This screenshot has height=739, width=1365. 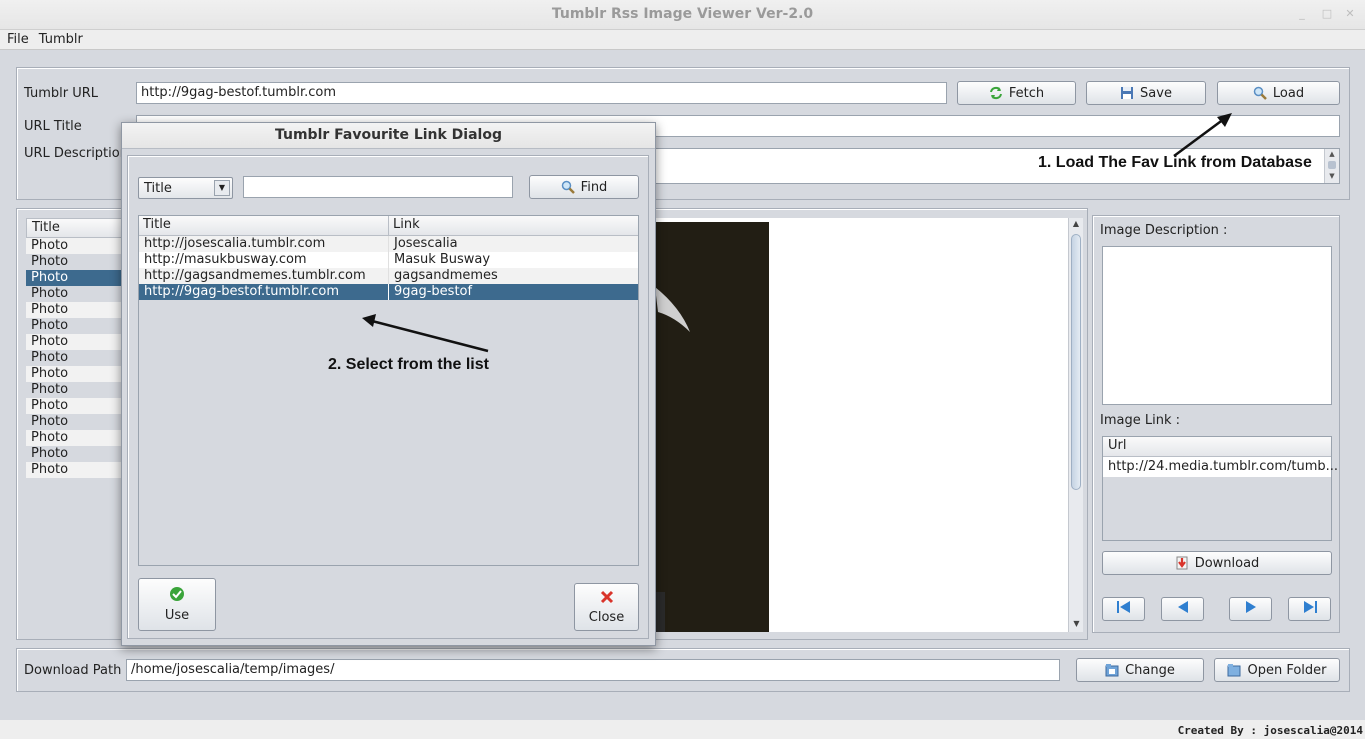 I want to click on close-button: Close, so click(x=606, y=607).